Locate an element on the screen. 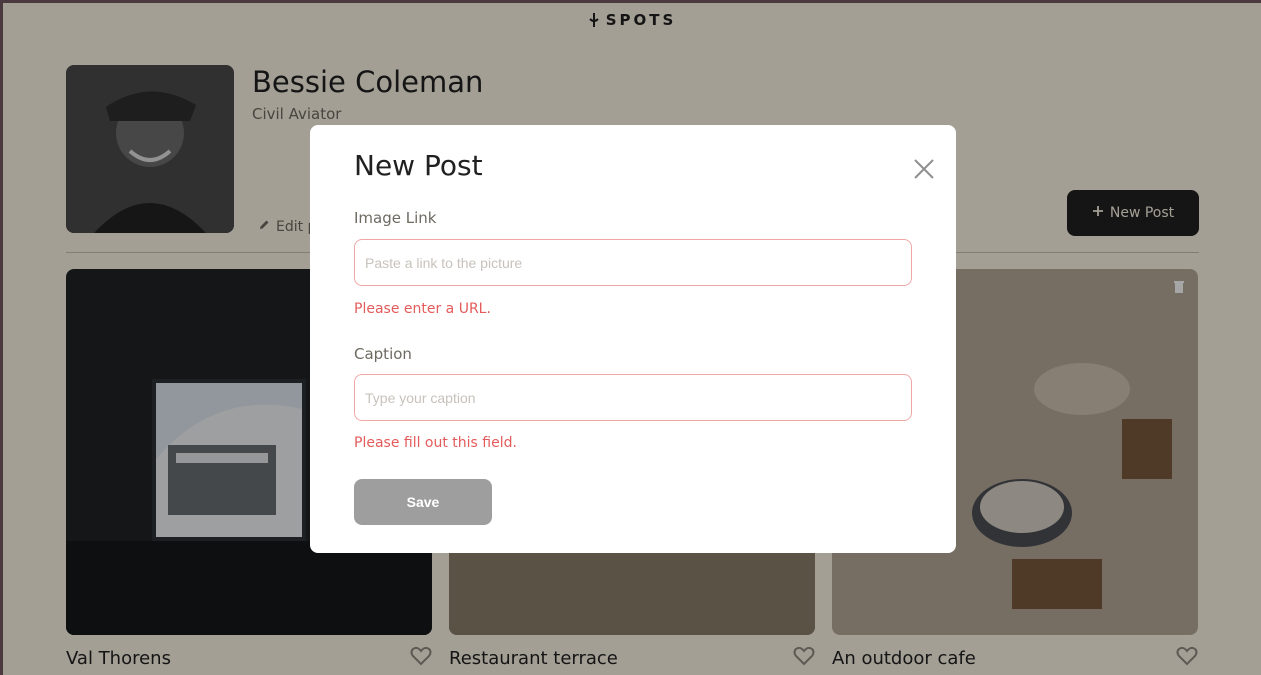 This screenshot has height=675, width=1261. close-icon is located at coordinates (924, 172).